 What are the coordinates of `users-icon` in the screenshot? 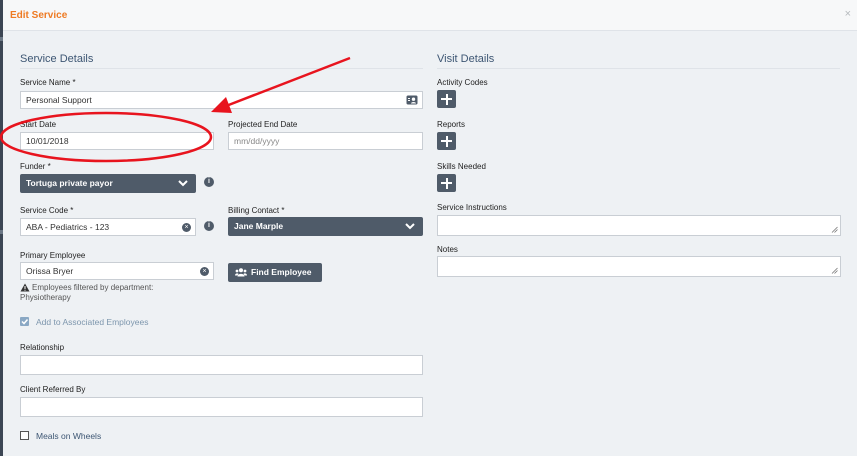 It's located at (241, 272).